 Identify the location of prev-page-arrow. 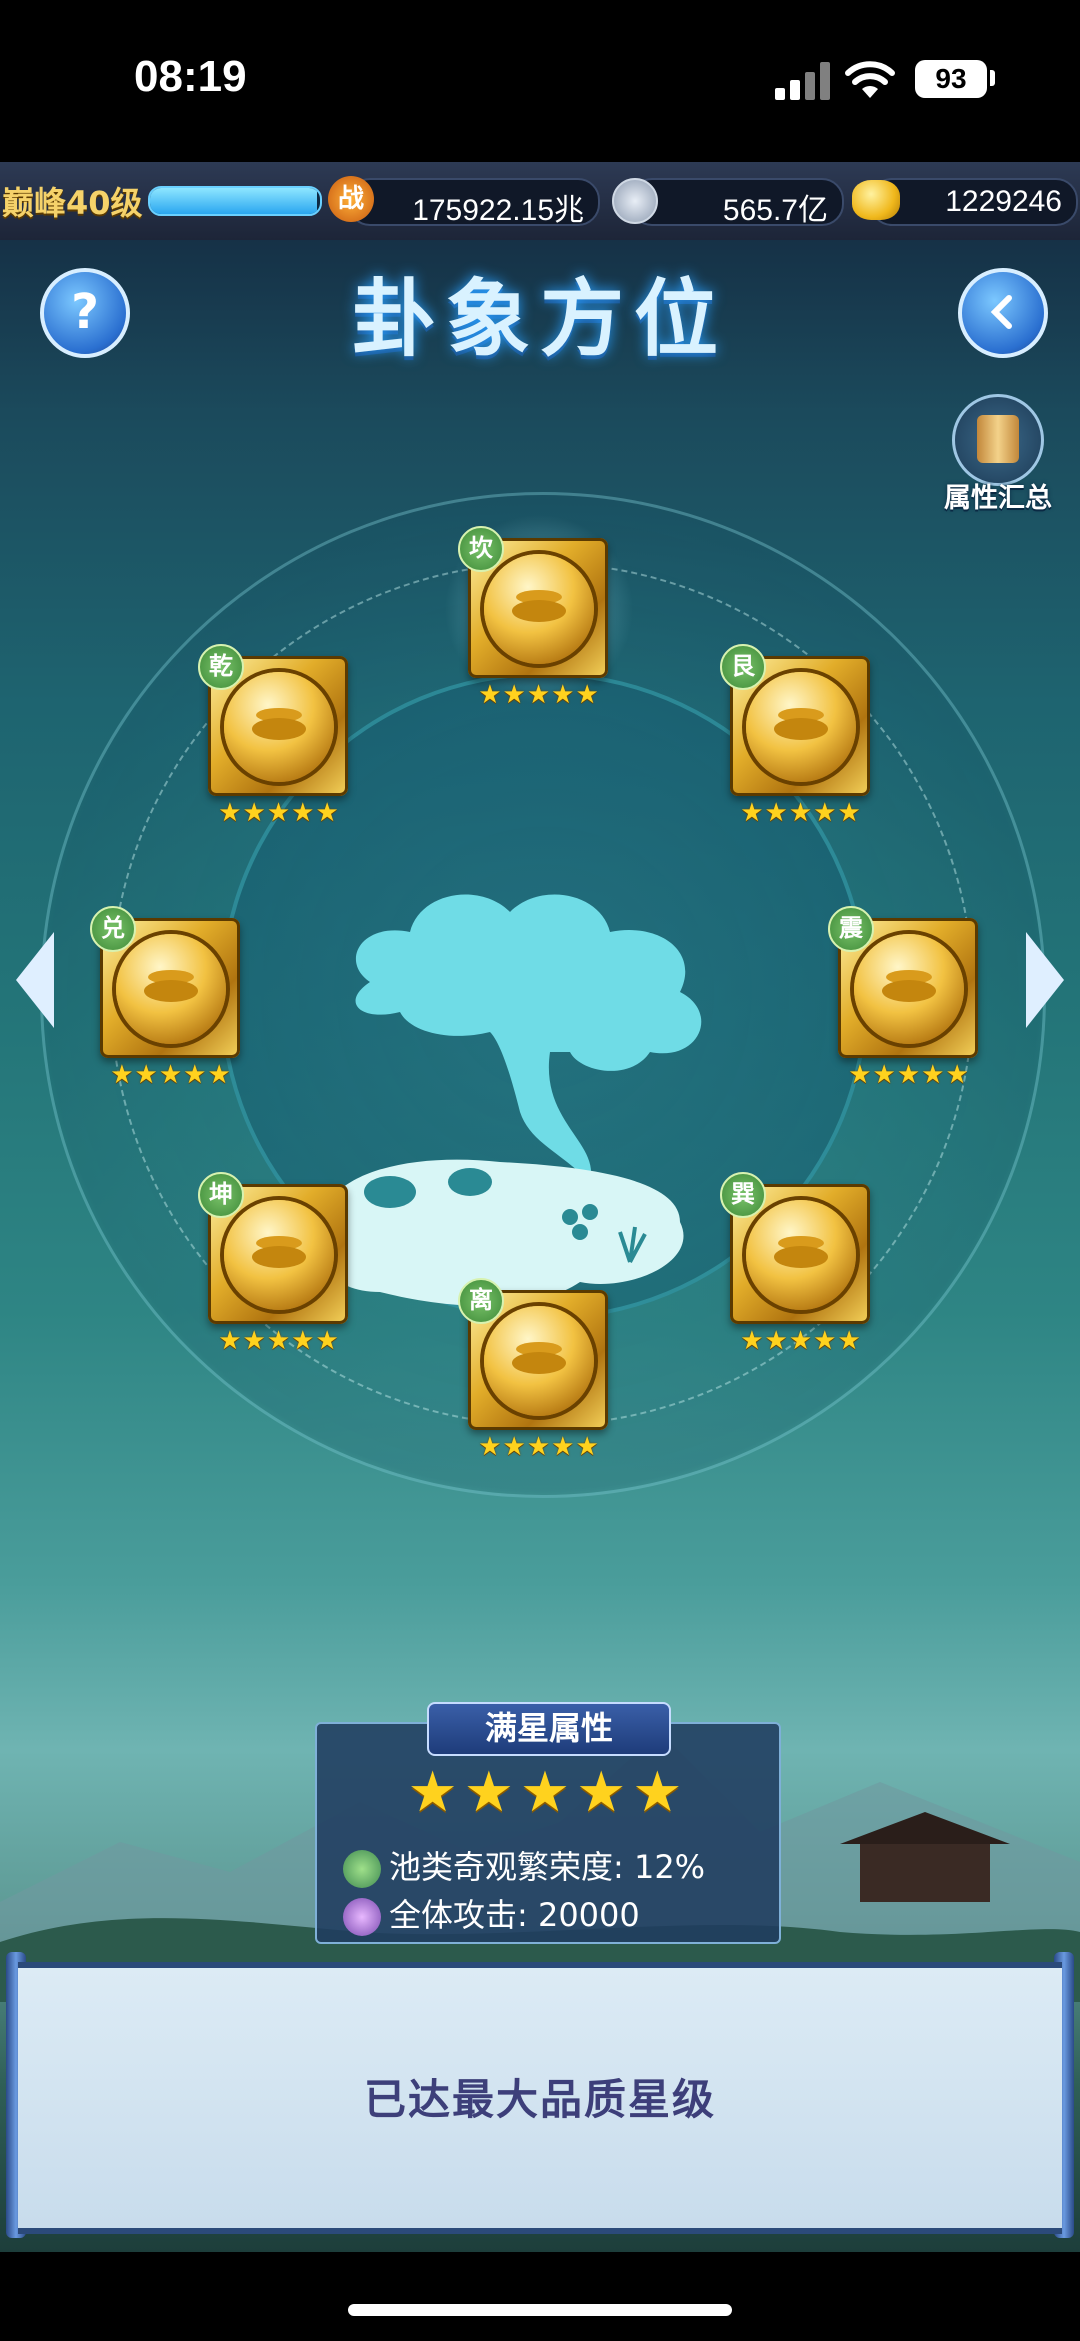
(35, 980).